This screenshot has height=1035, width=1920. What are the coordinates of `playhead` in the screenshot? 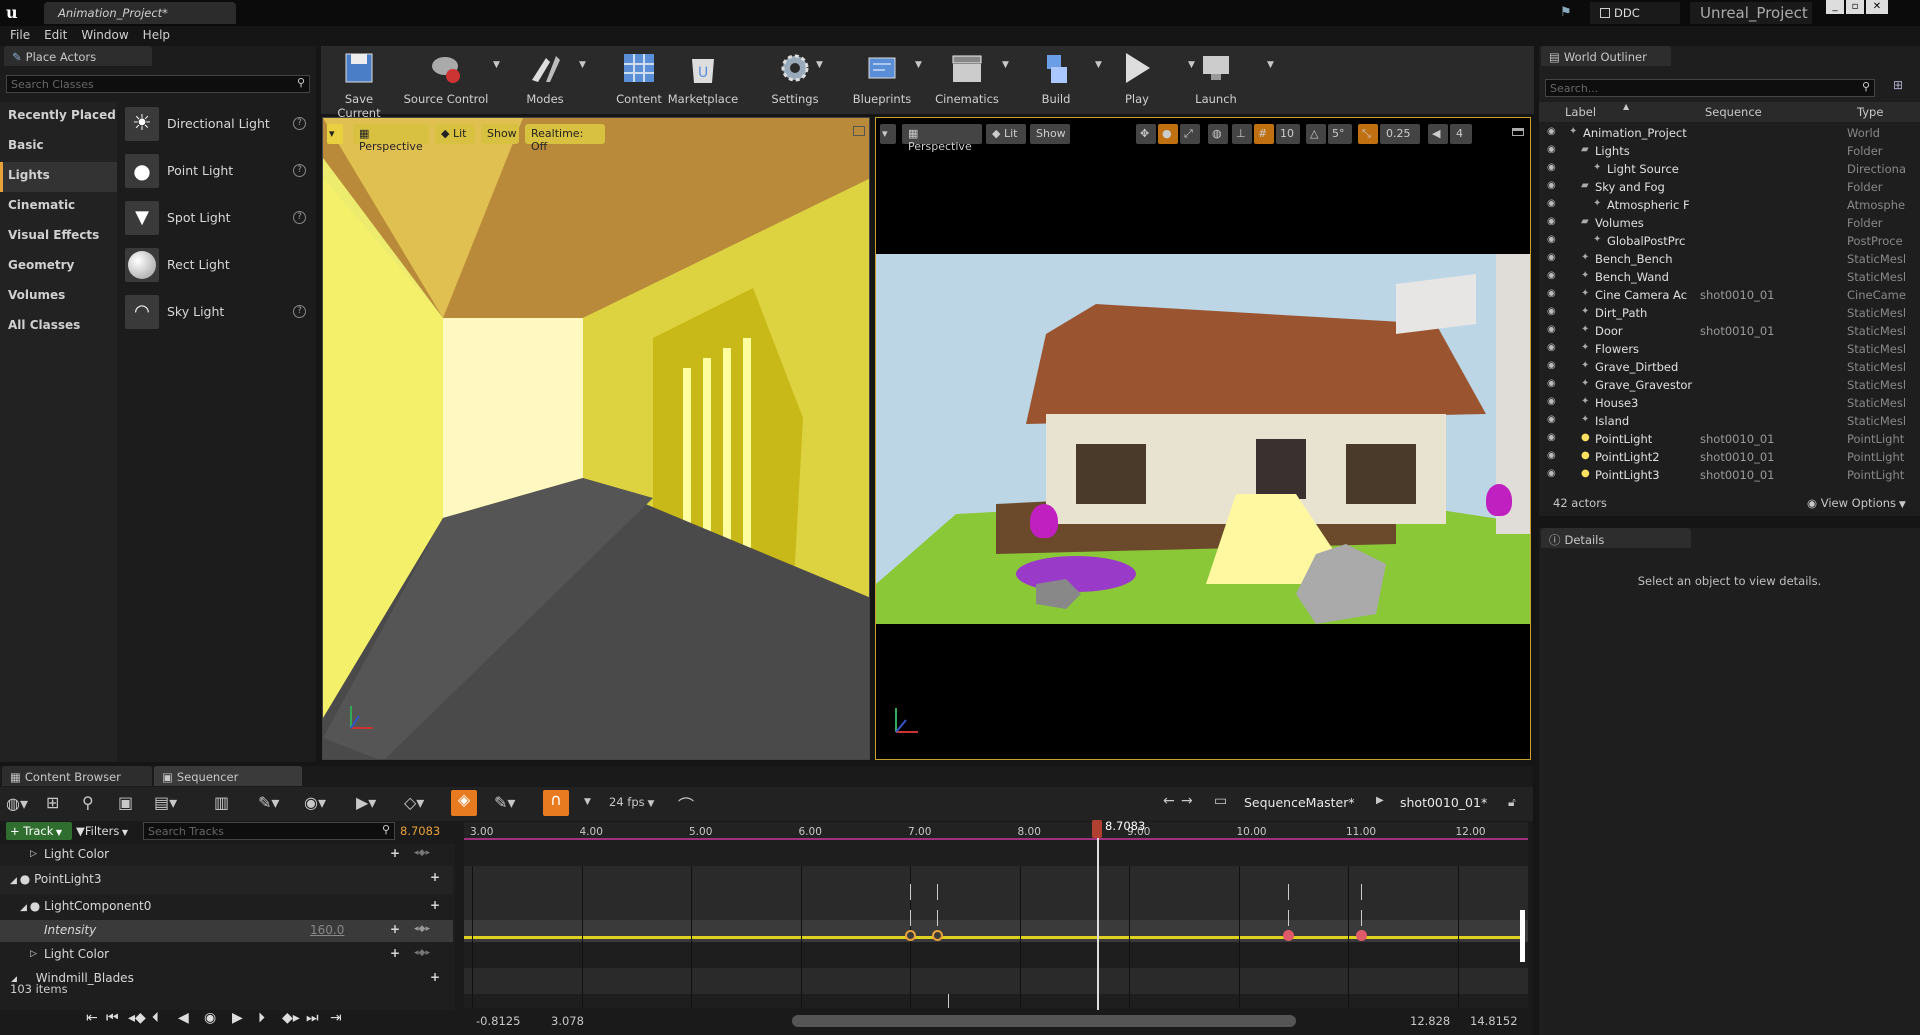 It's located at (1098, 916).